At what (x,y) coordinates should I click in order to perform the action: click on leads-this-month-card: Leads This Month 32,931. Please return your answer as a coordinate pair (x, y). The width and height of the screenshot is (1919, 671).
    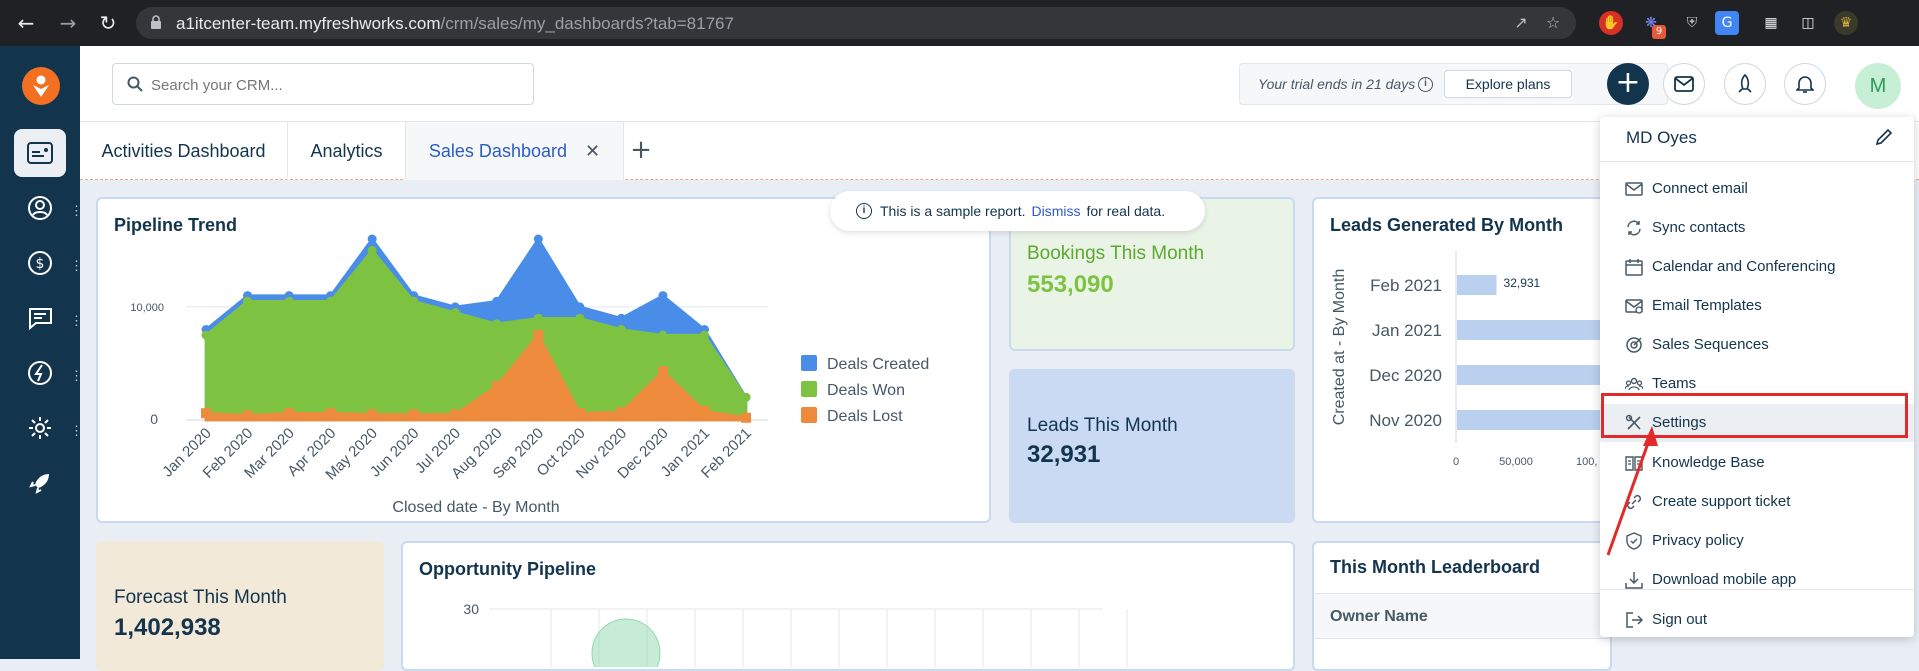
    Looking at the image, I should click on (1152, 446).